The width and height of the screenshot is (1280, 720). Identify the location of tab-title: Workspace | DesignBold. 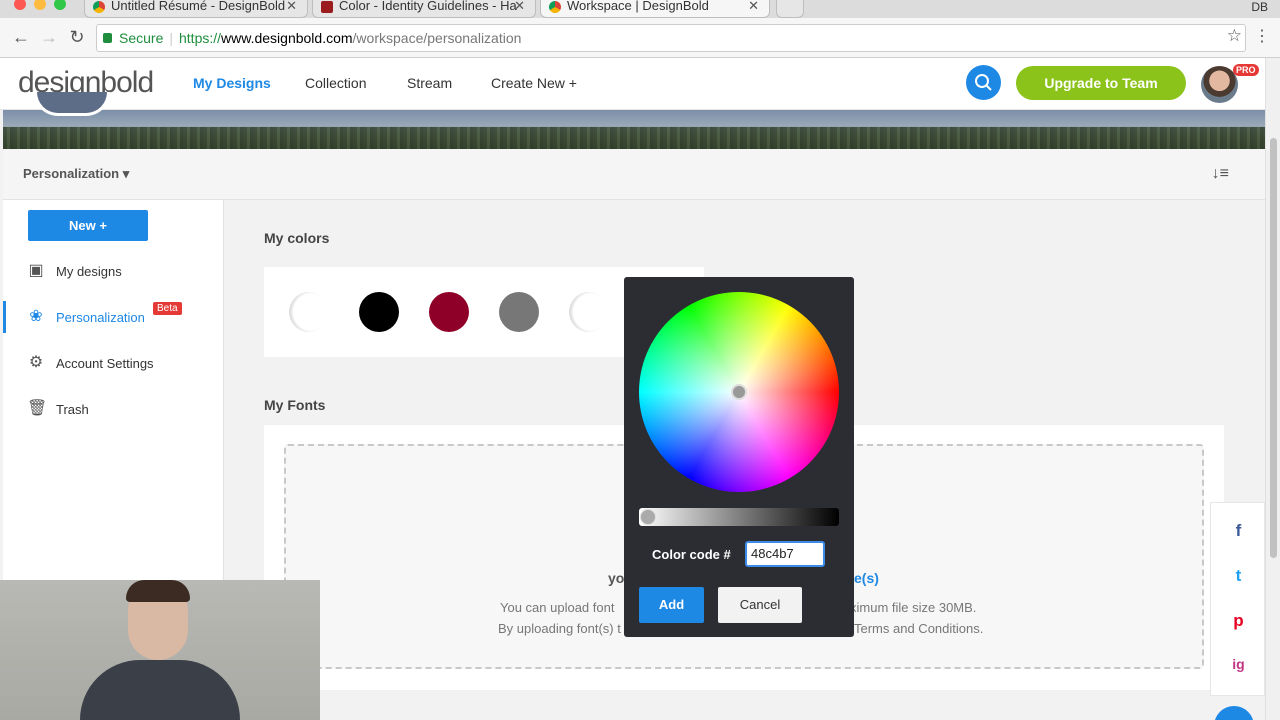
(638, 6).